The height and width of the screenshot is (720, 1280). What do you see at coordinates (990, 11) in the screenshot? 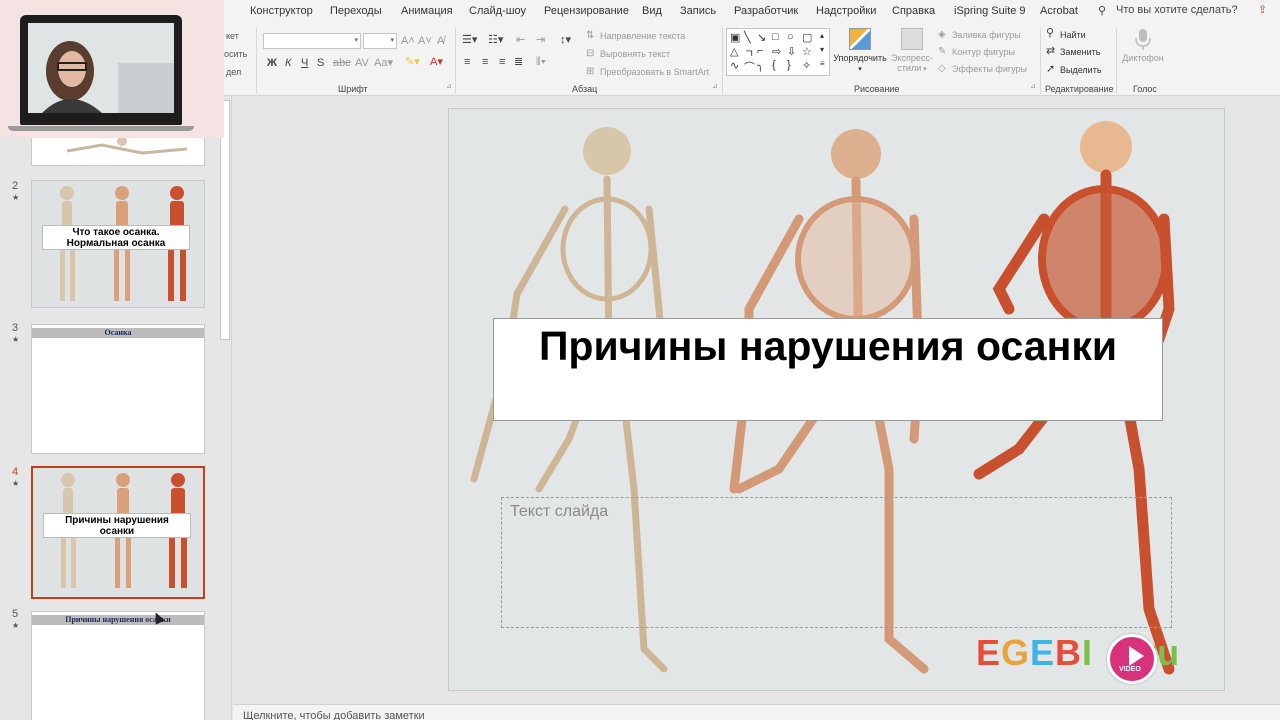
I see `tab-ispring: iSpring Suite 9` at bounding box center [990, 11].